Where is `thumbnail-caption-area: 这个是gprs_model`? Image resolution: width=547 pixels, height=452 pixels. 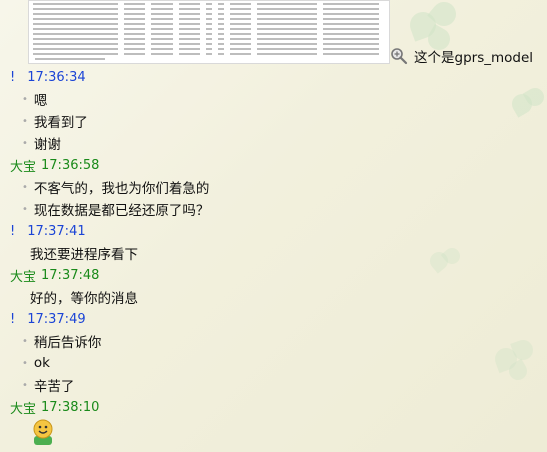 thumbnail-caption-area: 这个是gprs_model is located at coordinates (461, 56).